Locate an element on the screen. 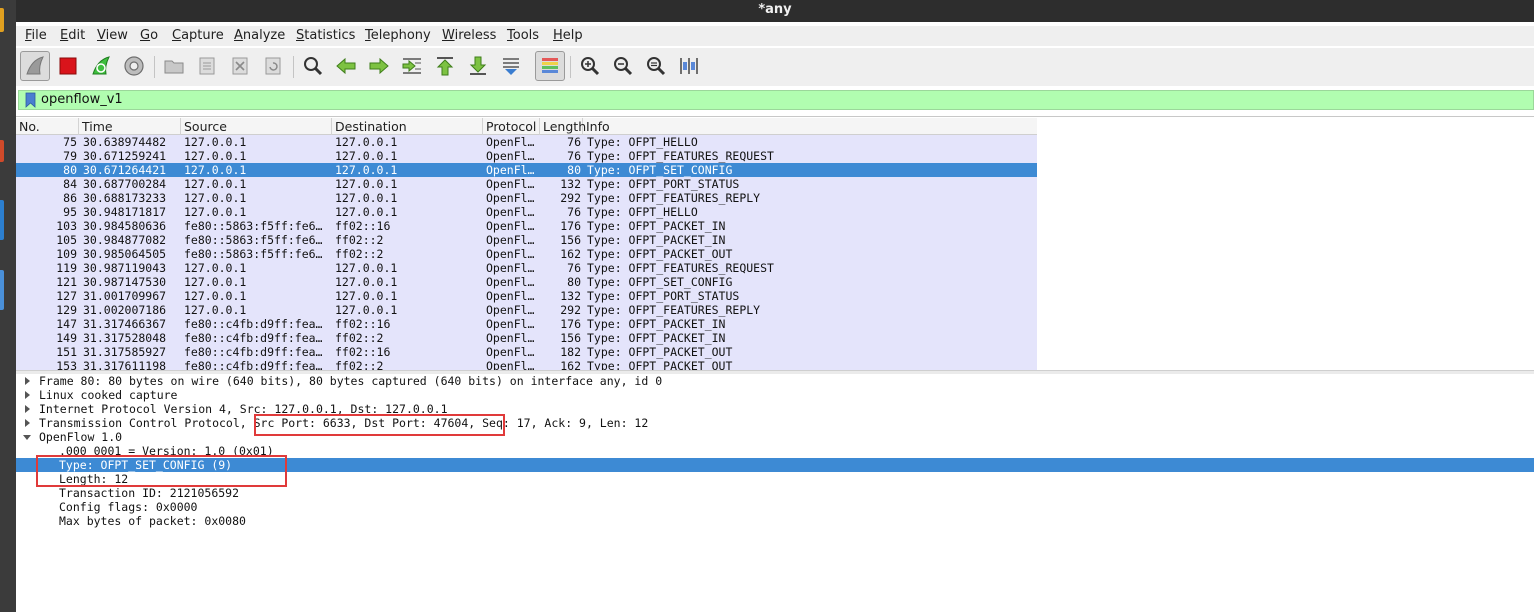  restart-capture-button is located at coordinates (101, 66).